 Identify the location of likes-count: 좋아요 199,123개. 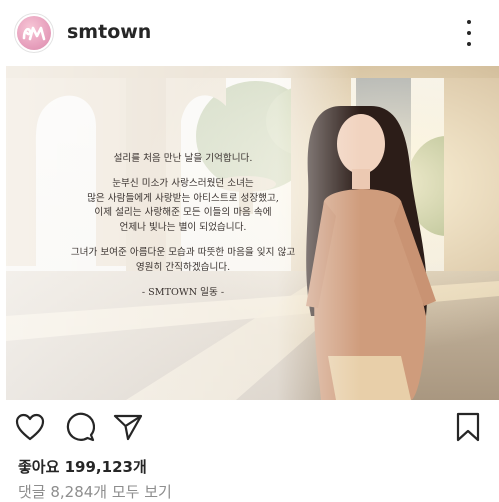
(82, 466).